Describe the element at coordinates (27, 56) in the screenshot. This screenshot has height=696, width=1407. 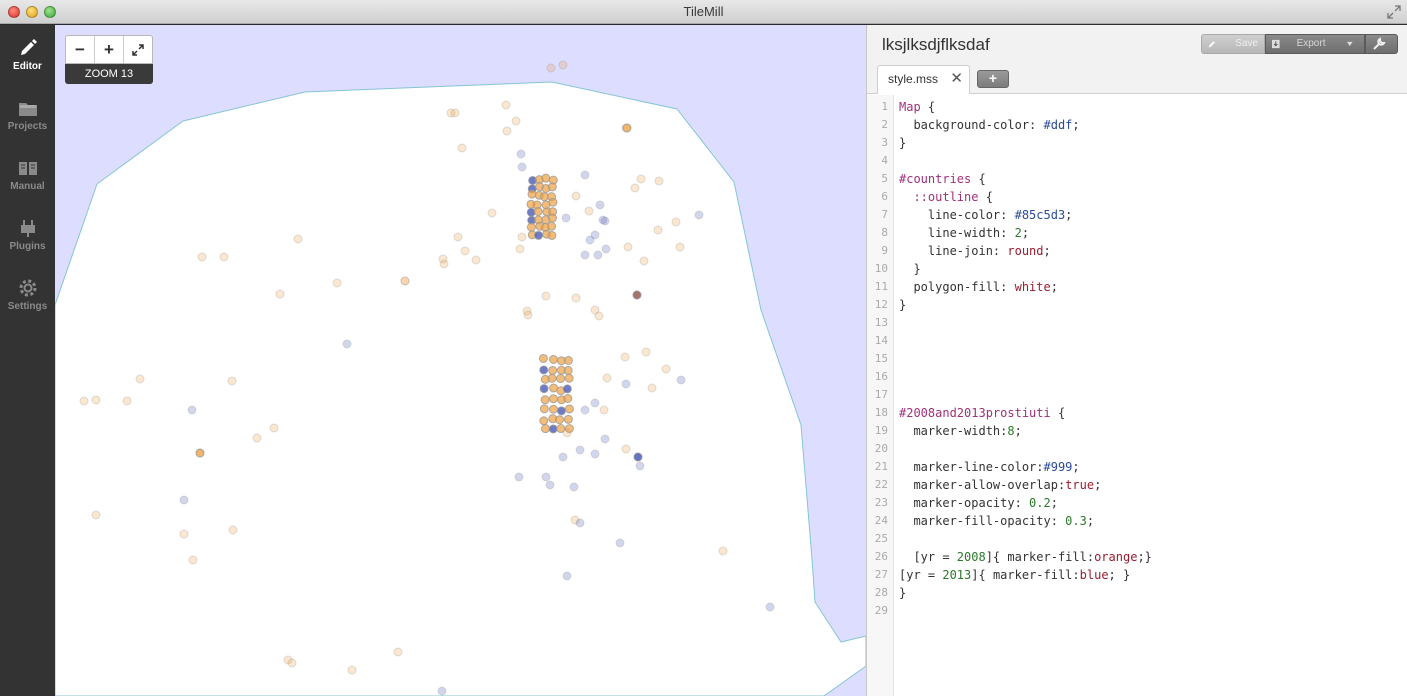
I see `sidebar-item-editor: Editor` at that location.